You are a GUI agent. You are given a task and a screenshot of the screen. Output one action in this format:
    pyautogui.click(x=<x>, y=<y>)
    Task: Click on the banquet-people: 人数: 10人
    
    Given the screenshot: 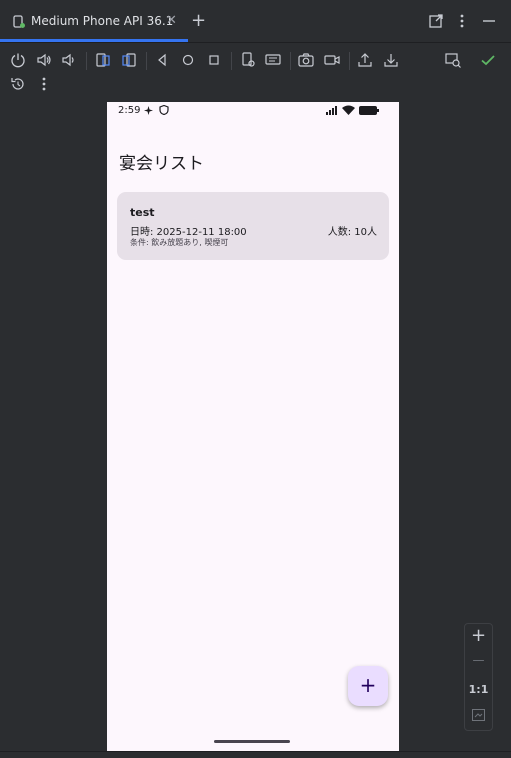 What is the action you would take?
    pyautogui.click(x=352, y=232)
    